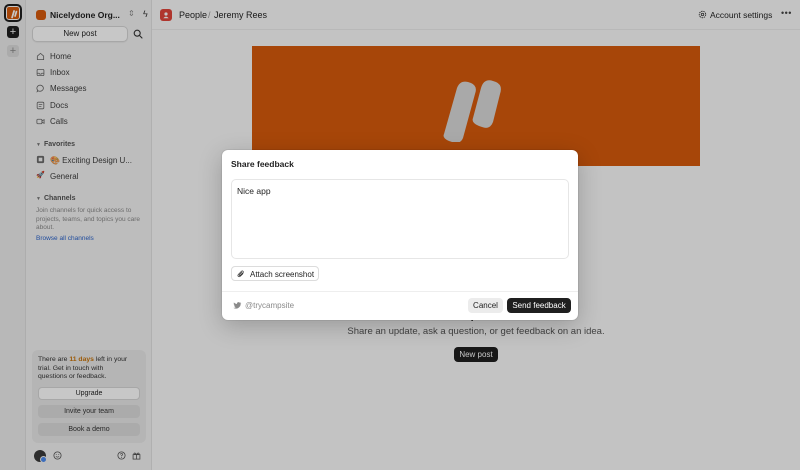  I want to click on feedback-textarea: Nice app, so click(400, 219).